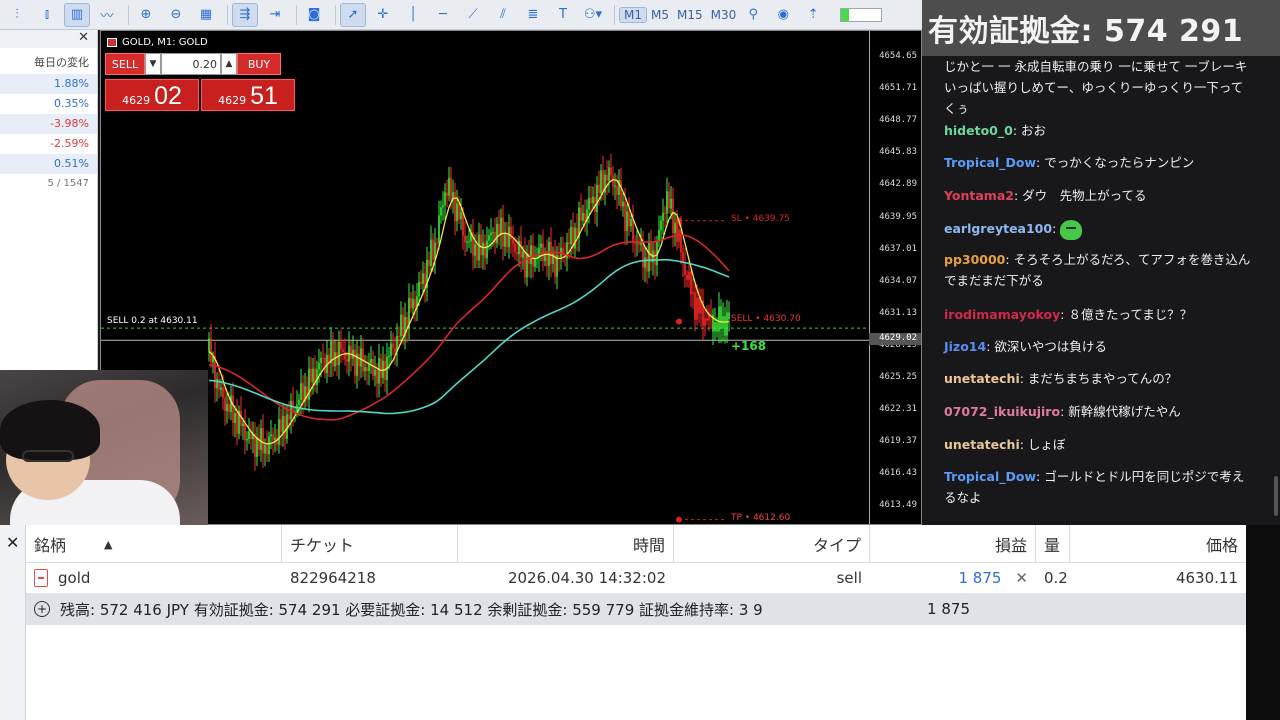 This screenshot has width=1280, height=720. I want to click on price-axis-label: 4619.37, so click(898, 441).